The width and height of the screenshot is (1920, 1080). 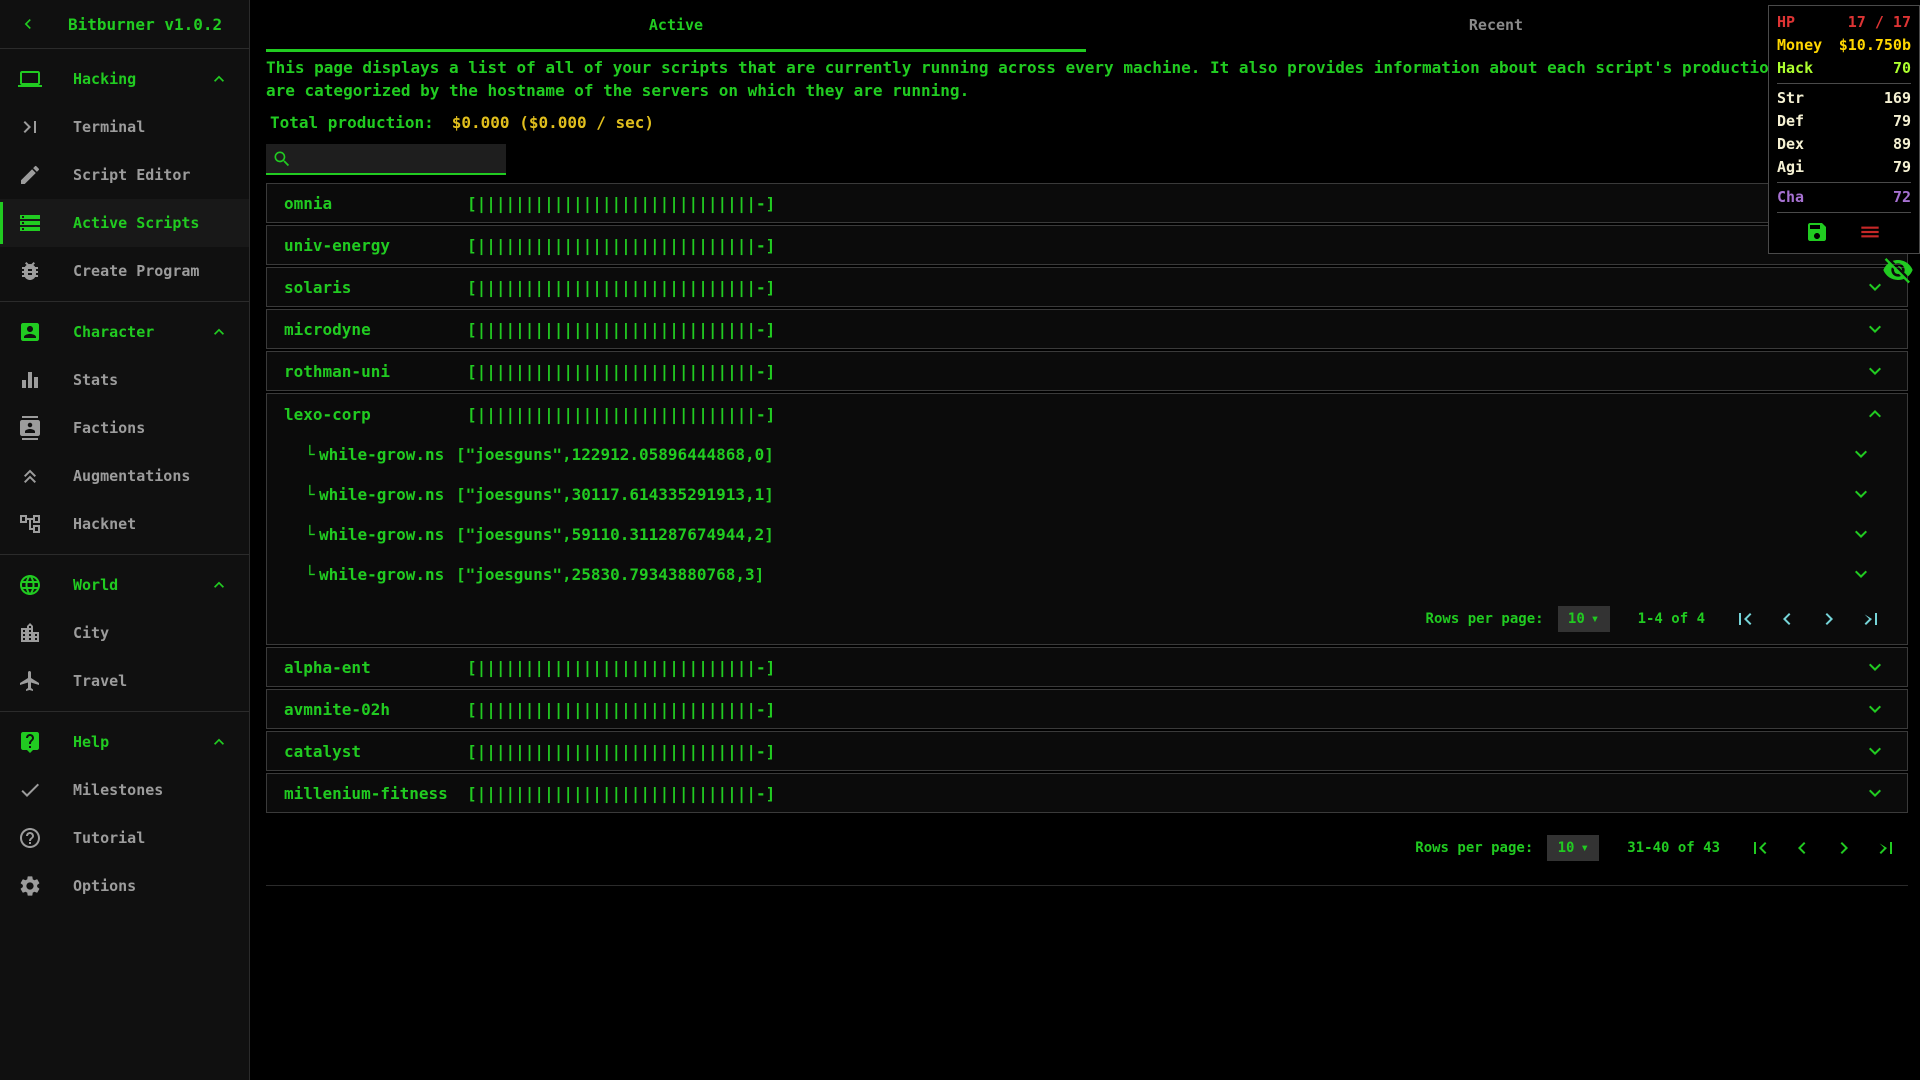 What do you see at coordinates (1087, 203) in the screenshot?
I see `server-row: omnia [|||||||||||||||||||||||||||||-]` at bounding box center [1087, 203].